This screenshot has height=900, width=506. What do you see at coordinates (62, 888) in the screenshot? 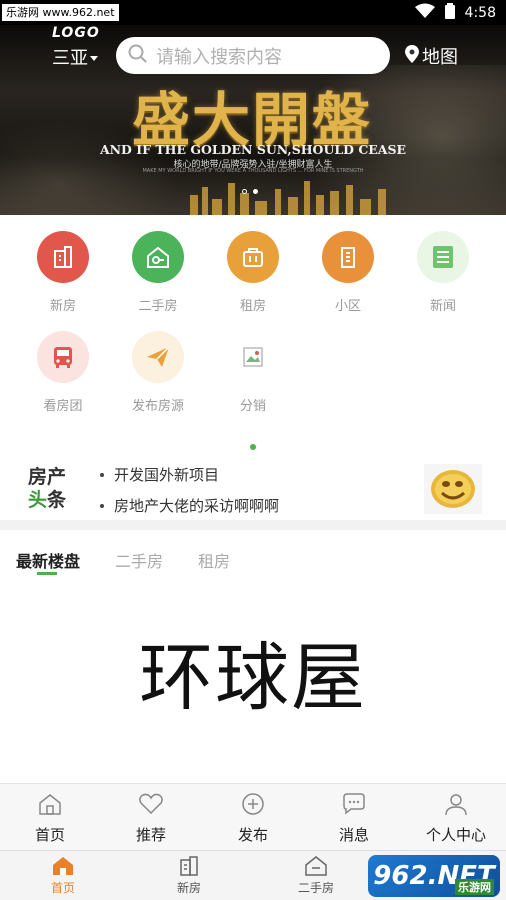
I see `tab-label: 首页` at bounding box center [62, 888].